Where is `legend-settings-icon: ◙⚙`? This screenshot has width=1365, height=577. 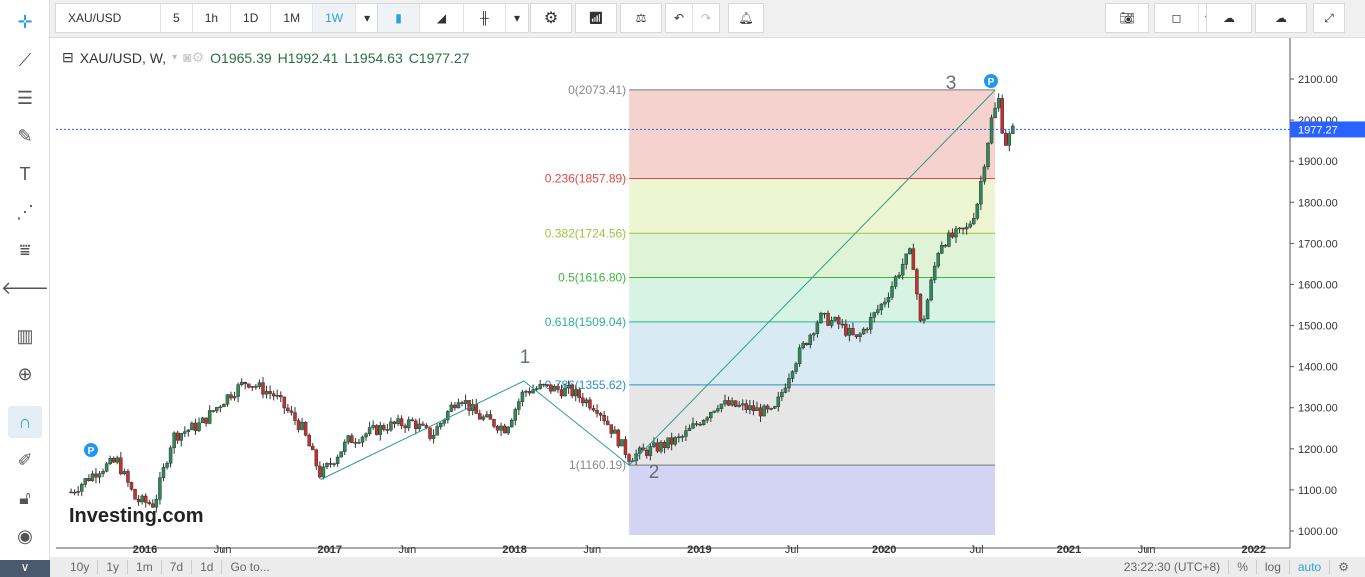 legend-settings-icon: ◙⚙ is located at coordinates (193, 57).